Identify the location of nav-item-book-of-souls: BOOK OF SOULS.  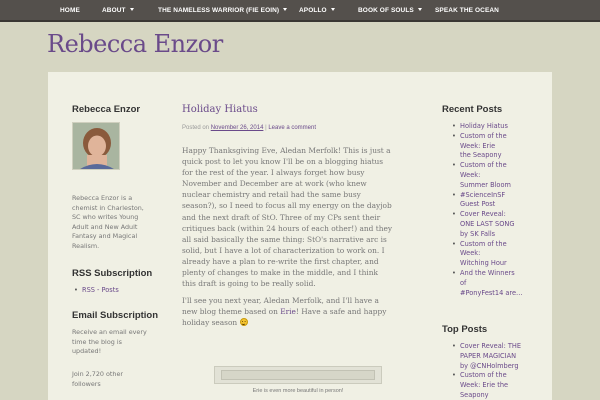
(390, 11).